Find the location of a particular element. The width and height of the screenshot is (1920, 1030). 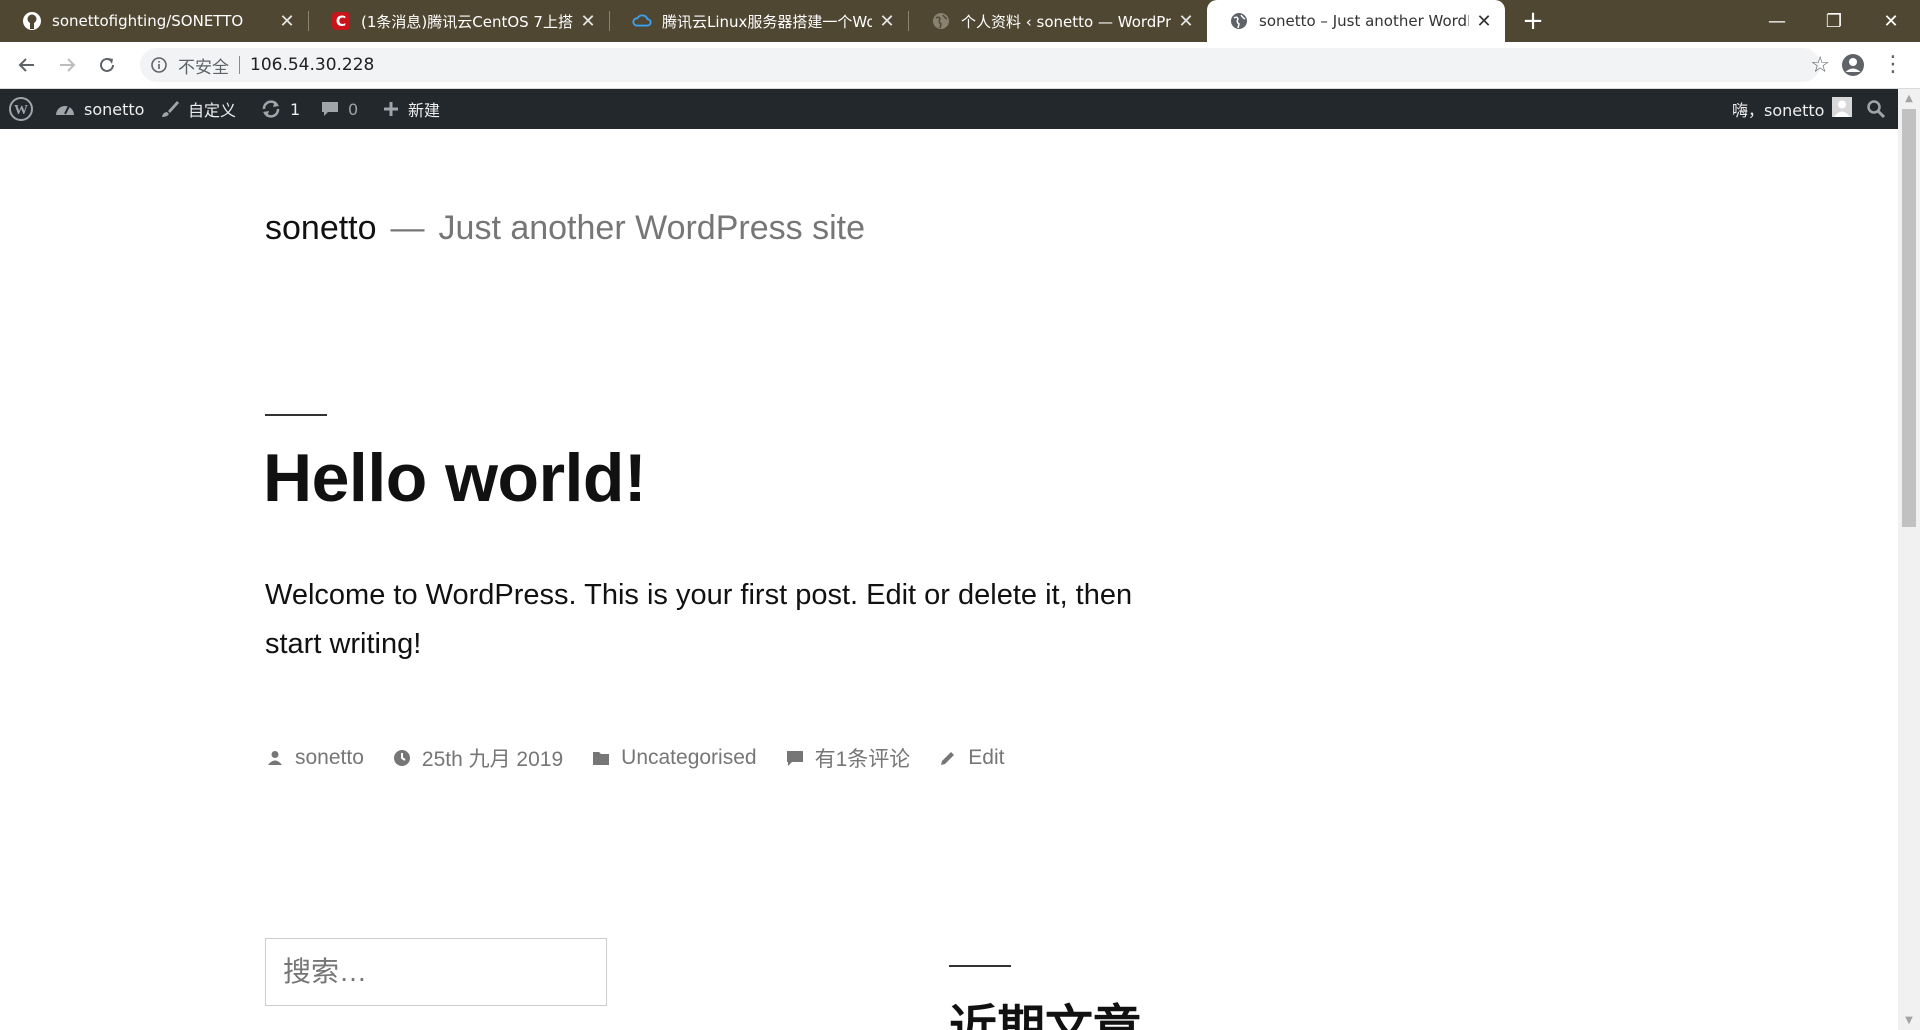

minimize-button: — is located at coordinates (1777, 21).